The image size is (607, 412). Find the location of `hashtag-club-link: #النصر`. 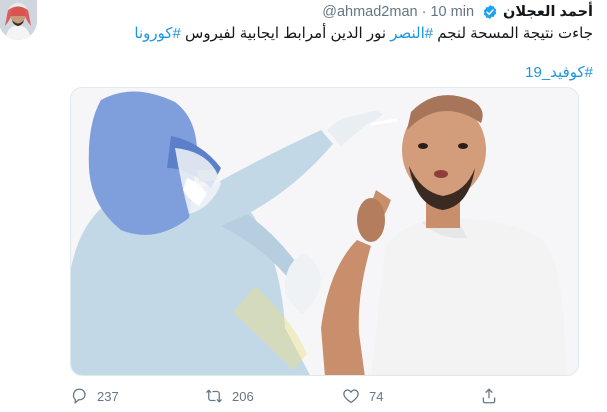

hashtag-club-link: #النصر is located at coordinates (411, 33).